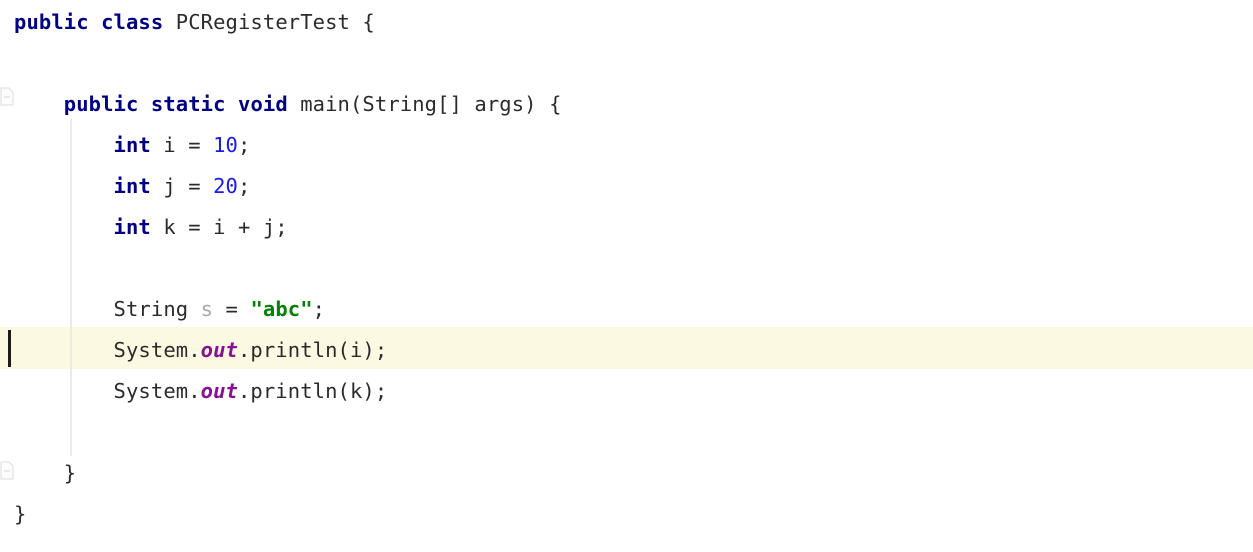 The image size is (1253, 552). I want to click on code-line-string-s: String s = "abc";, so click(162, 309).